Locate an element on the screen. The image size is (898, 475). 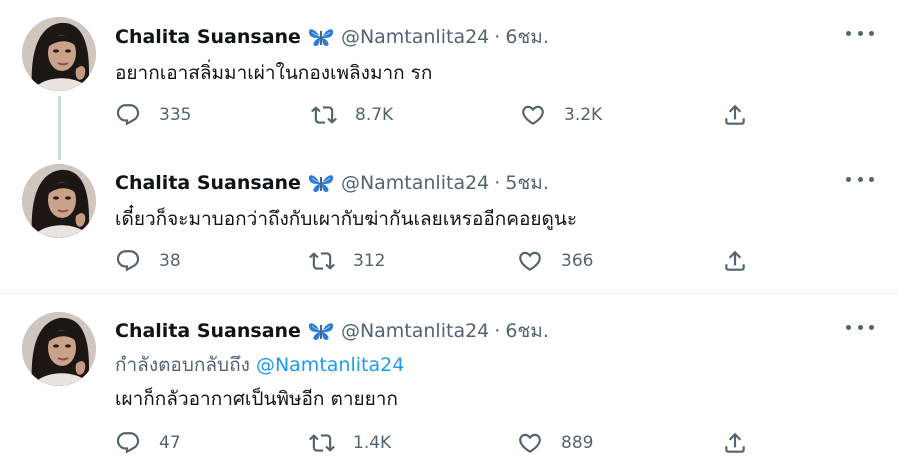
retweet-button: 312 is located at coordinates (347, 261).